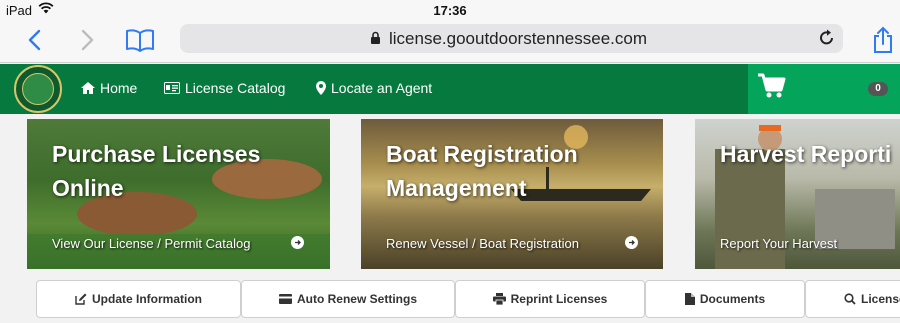 This screenshot has width=900, height=323. What do you see at coordinates (772, 88) in the screenshot?
I see `shopping-cart-icon` at bounding box center [772, 88].